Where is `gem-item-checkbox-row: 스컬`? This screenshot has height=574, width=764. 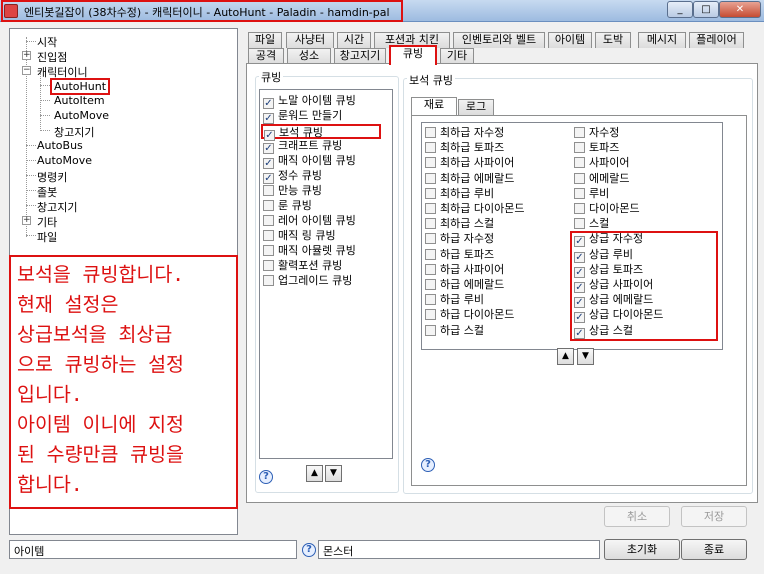
gem-item-checkbox-row: 스컬 is located at coordinates (591, 224).